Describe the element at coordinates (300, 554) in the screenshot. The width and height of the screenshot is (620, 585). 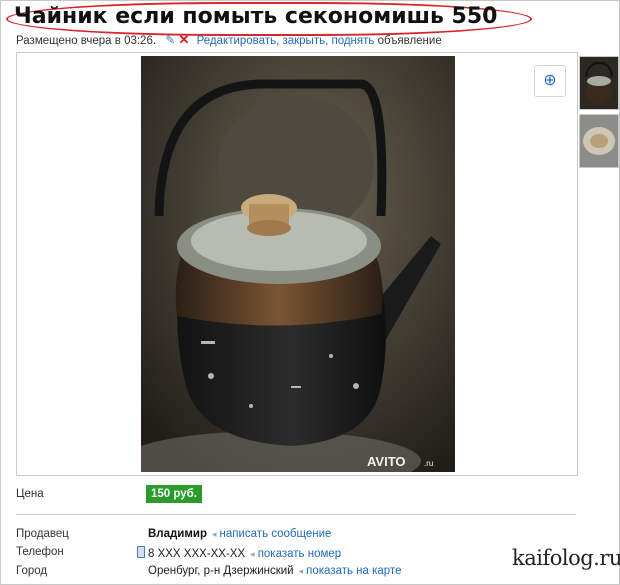
I see `show-number-link: показать номер` at that location.